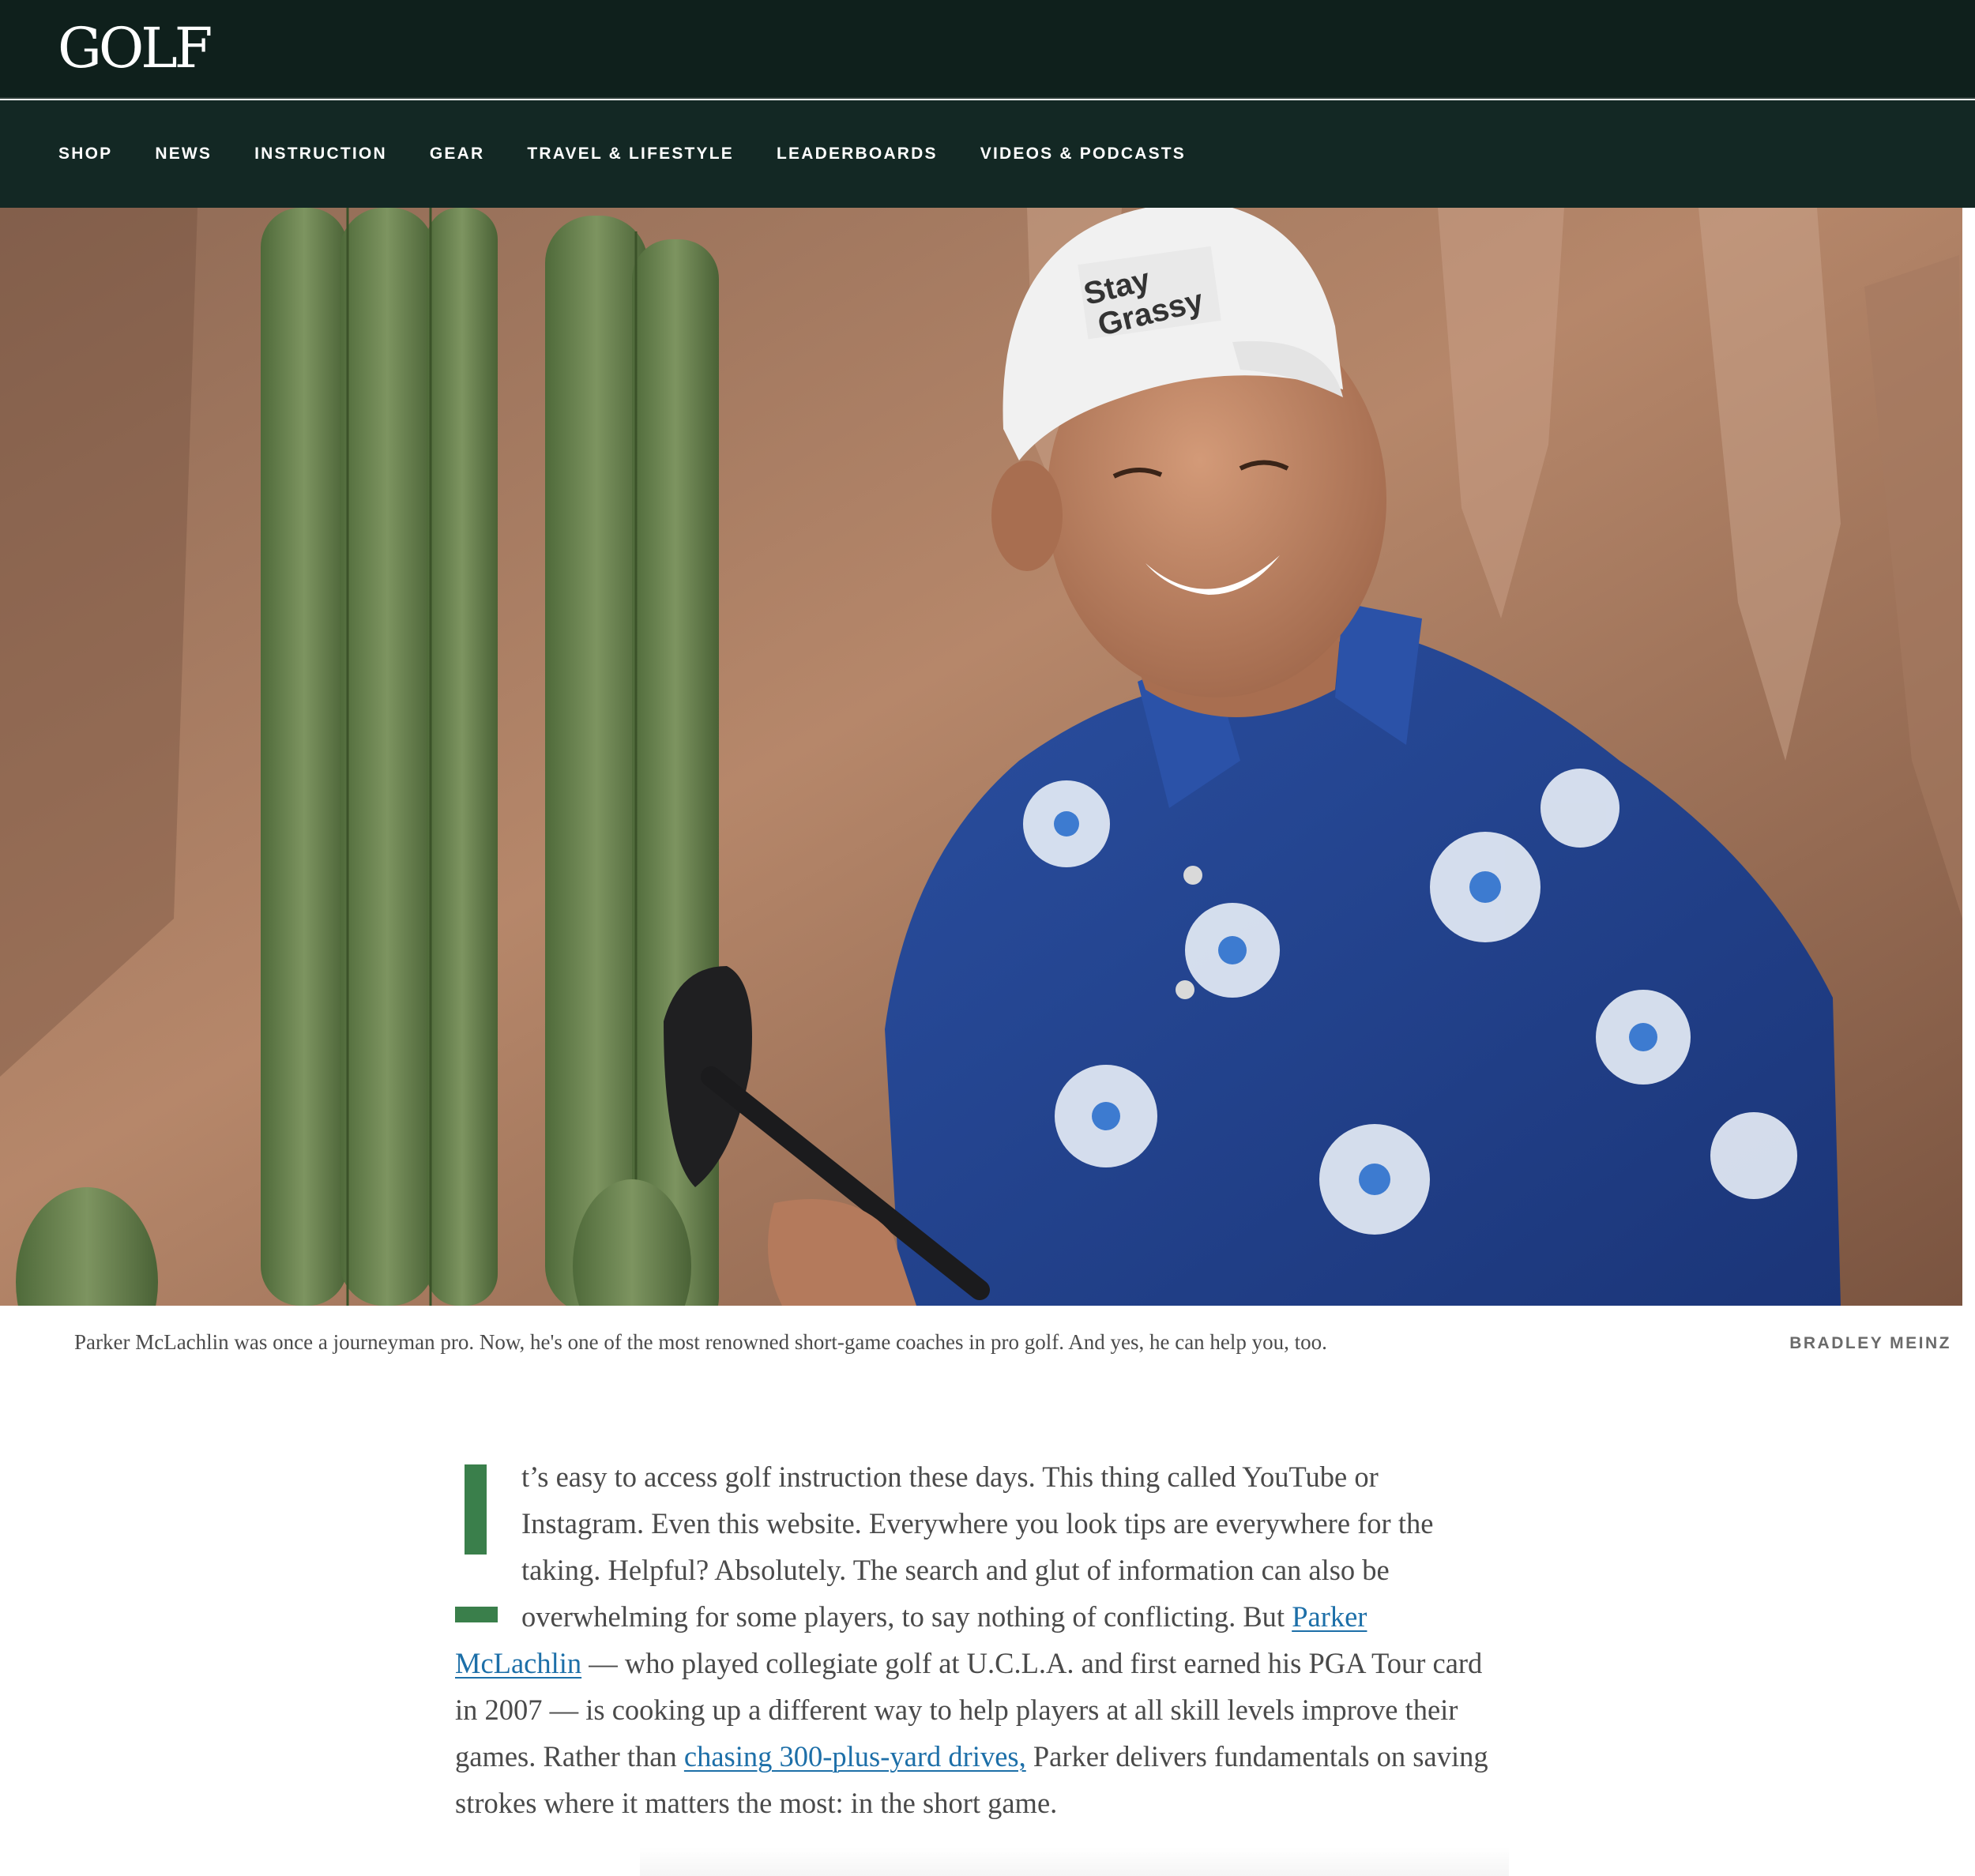 This screenshot has height=1876, width=1975. Describe the element at coordinates (321, 154) in the screenshot. I see `nav-item-instruction: INSTRUCTION` at that location.